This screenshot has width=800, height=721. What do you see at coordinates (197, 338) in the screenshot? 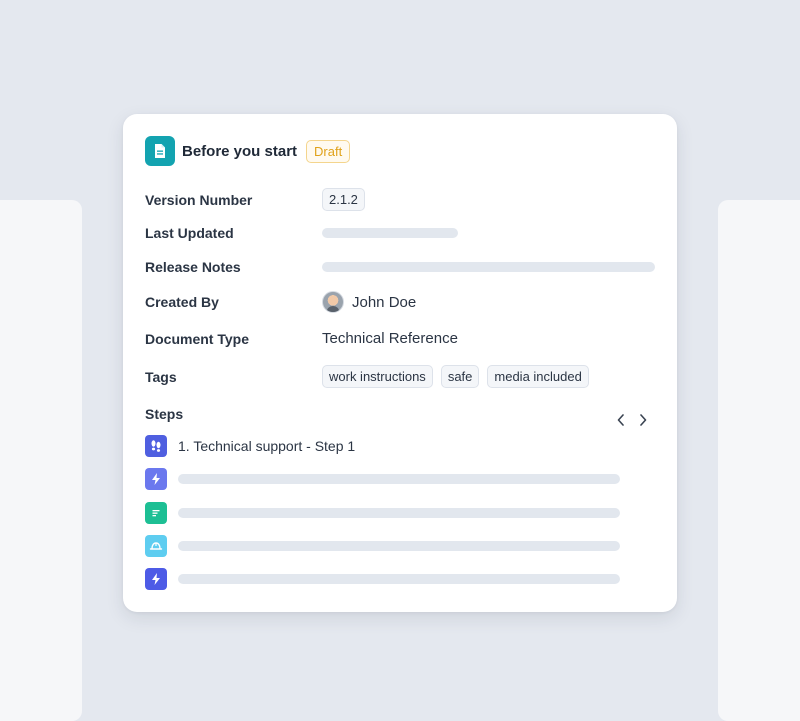
I see `document-type-label: Document Type` at bounding box center [197, 338].